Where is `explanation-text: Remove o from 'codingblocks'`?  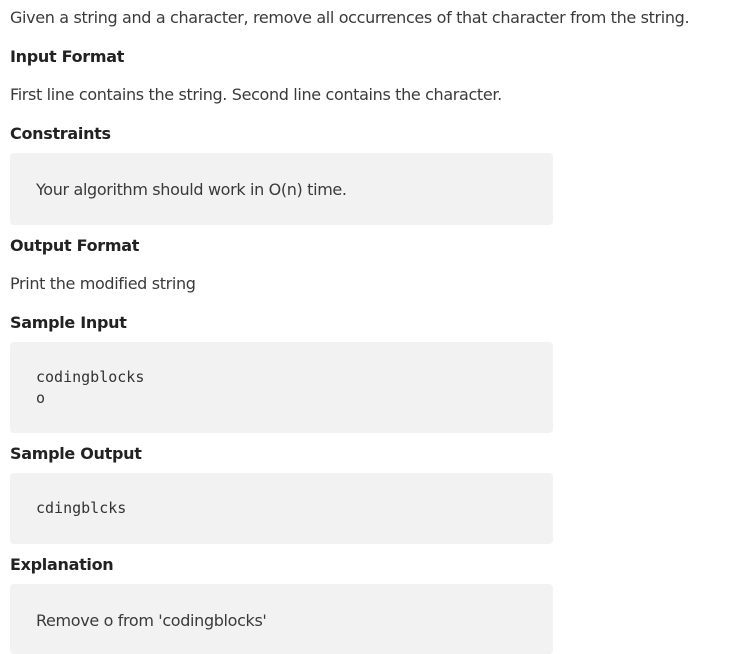
explanation-text: Remove o from 'codingblocks' is located at coordinates (151, 620).